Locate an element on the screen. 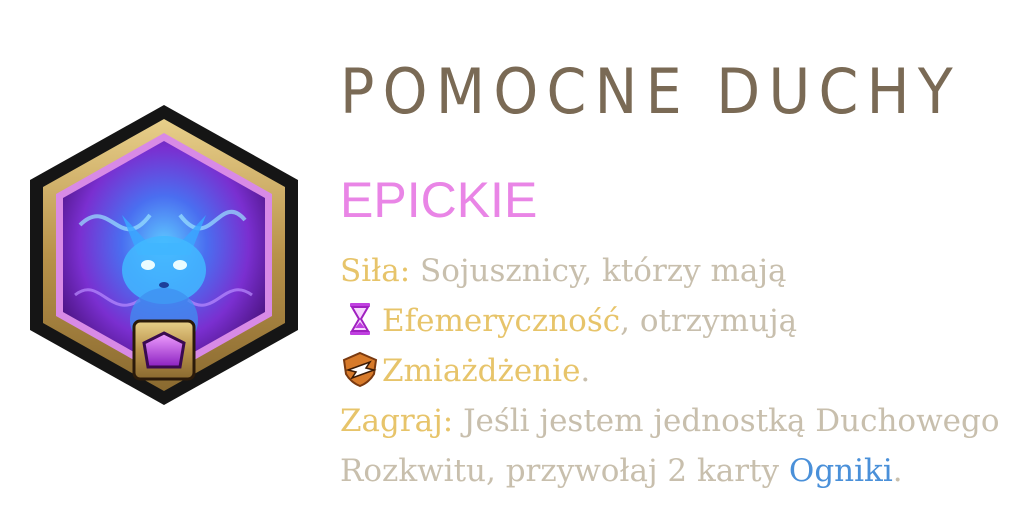 The image size is (1024, 512). hourglass-icon is located at coordinates (360, 319).